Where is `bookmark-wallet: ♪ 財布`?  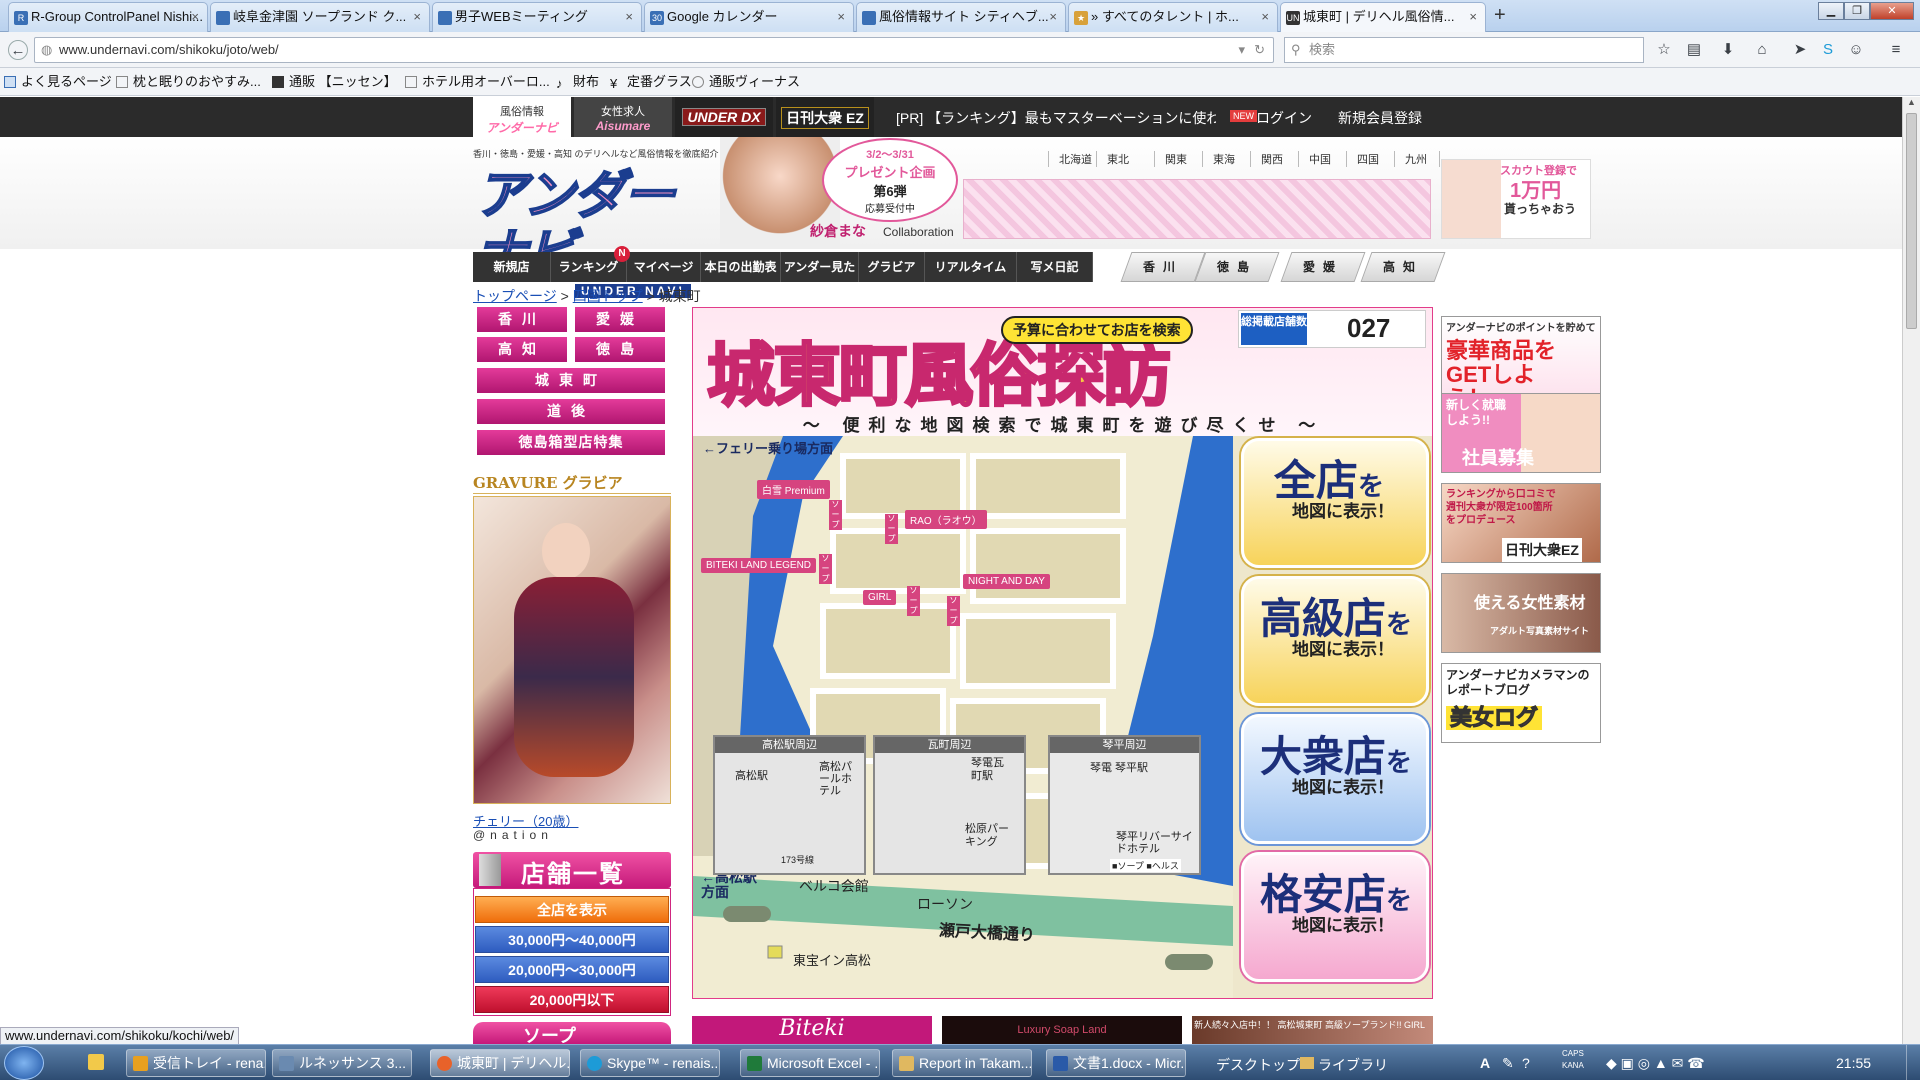 bookmark-wallet: ♪ 財布 is located at coordinates (577, 82).